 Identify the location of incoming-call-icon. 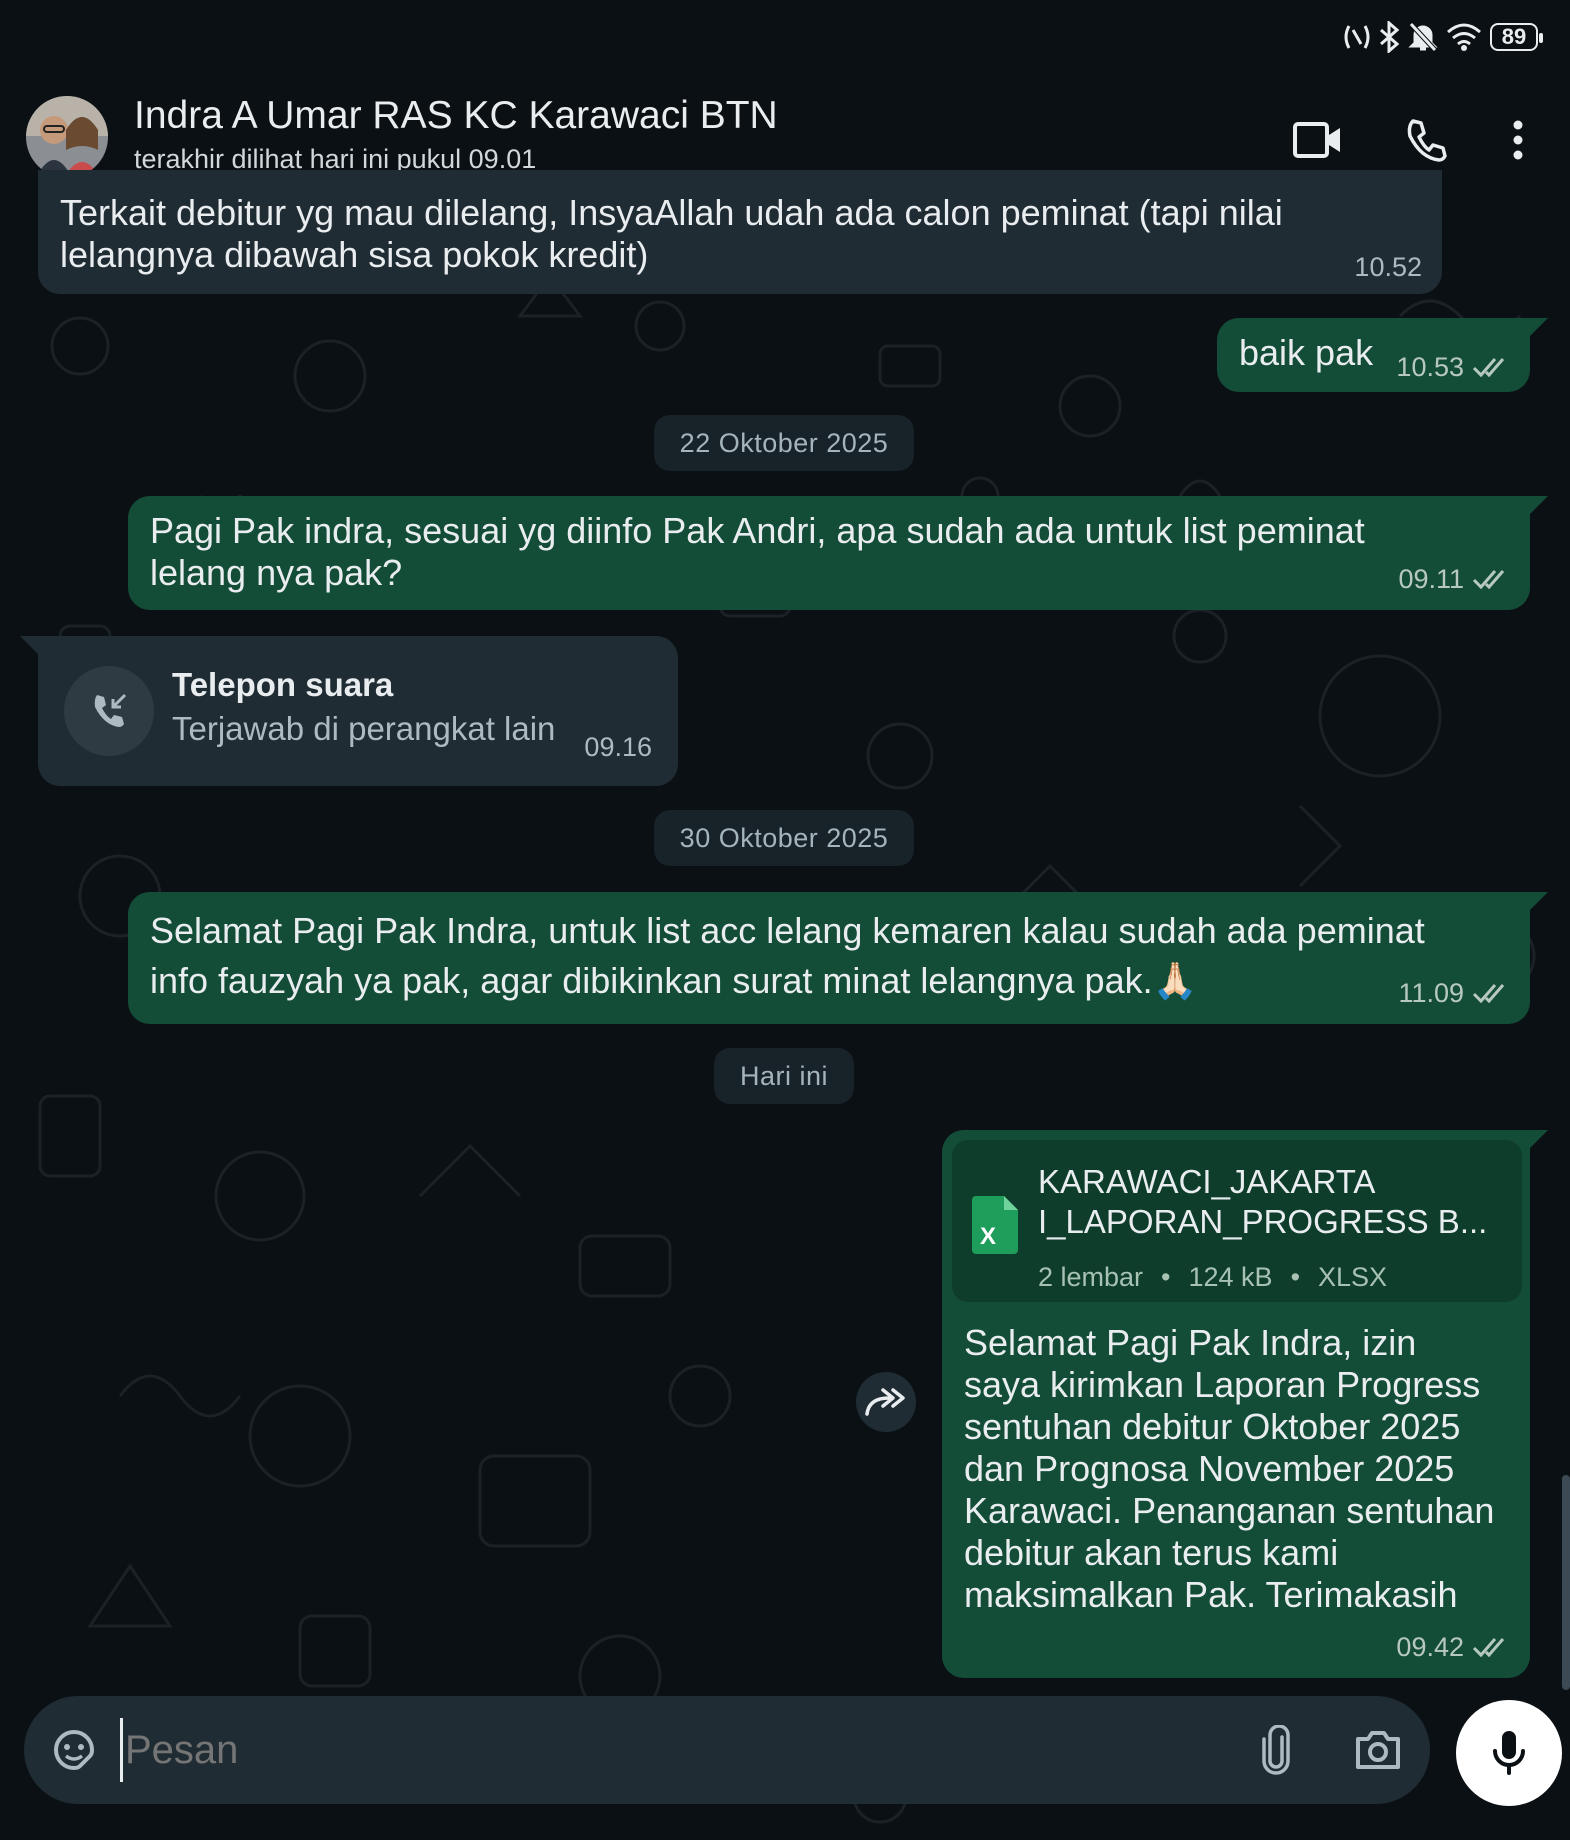
(110, 710).